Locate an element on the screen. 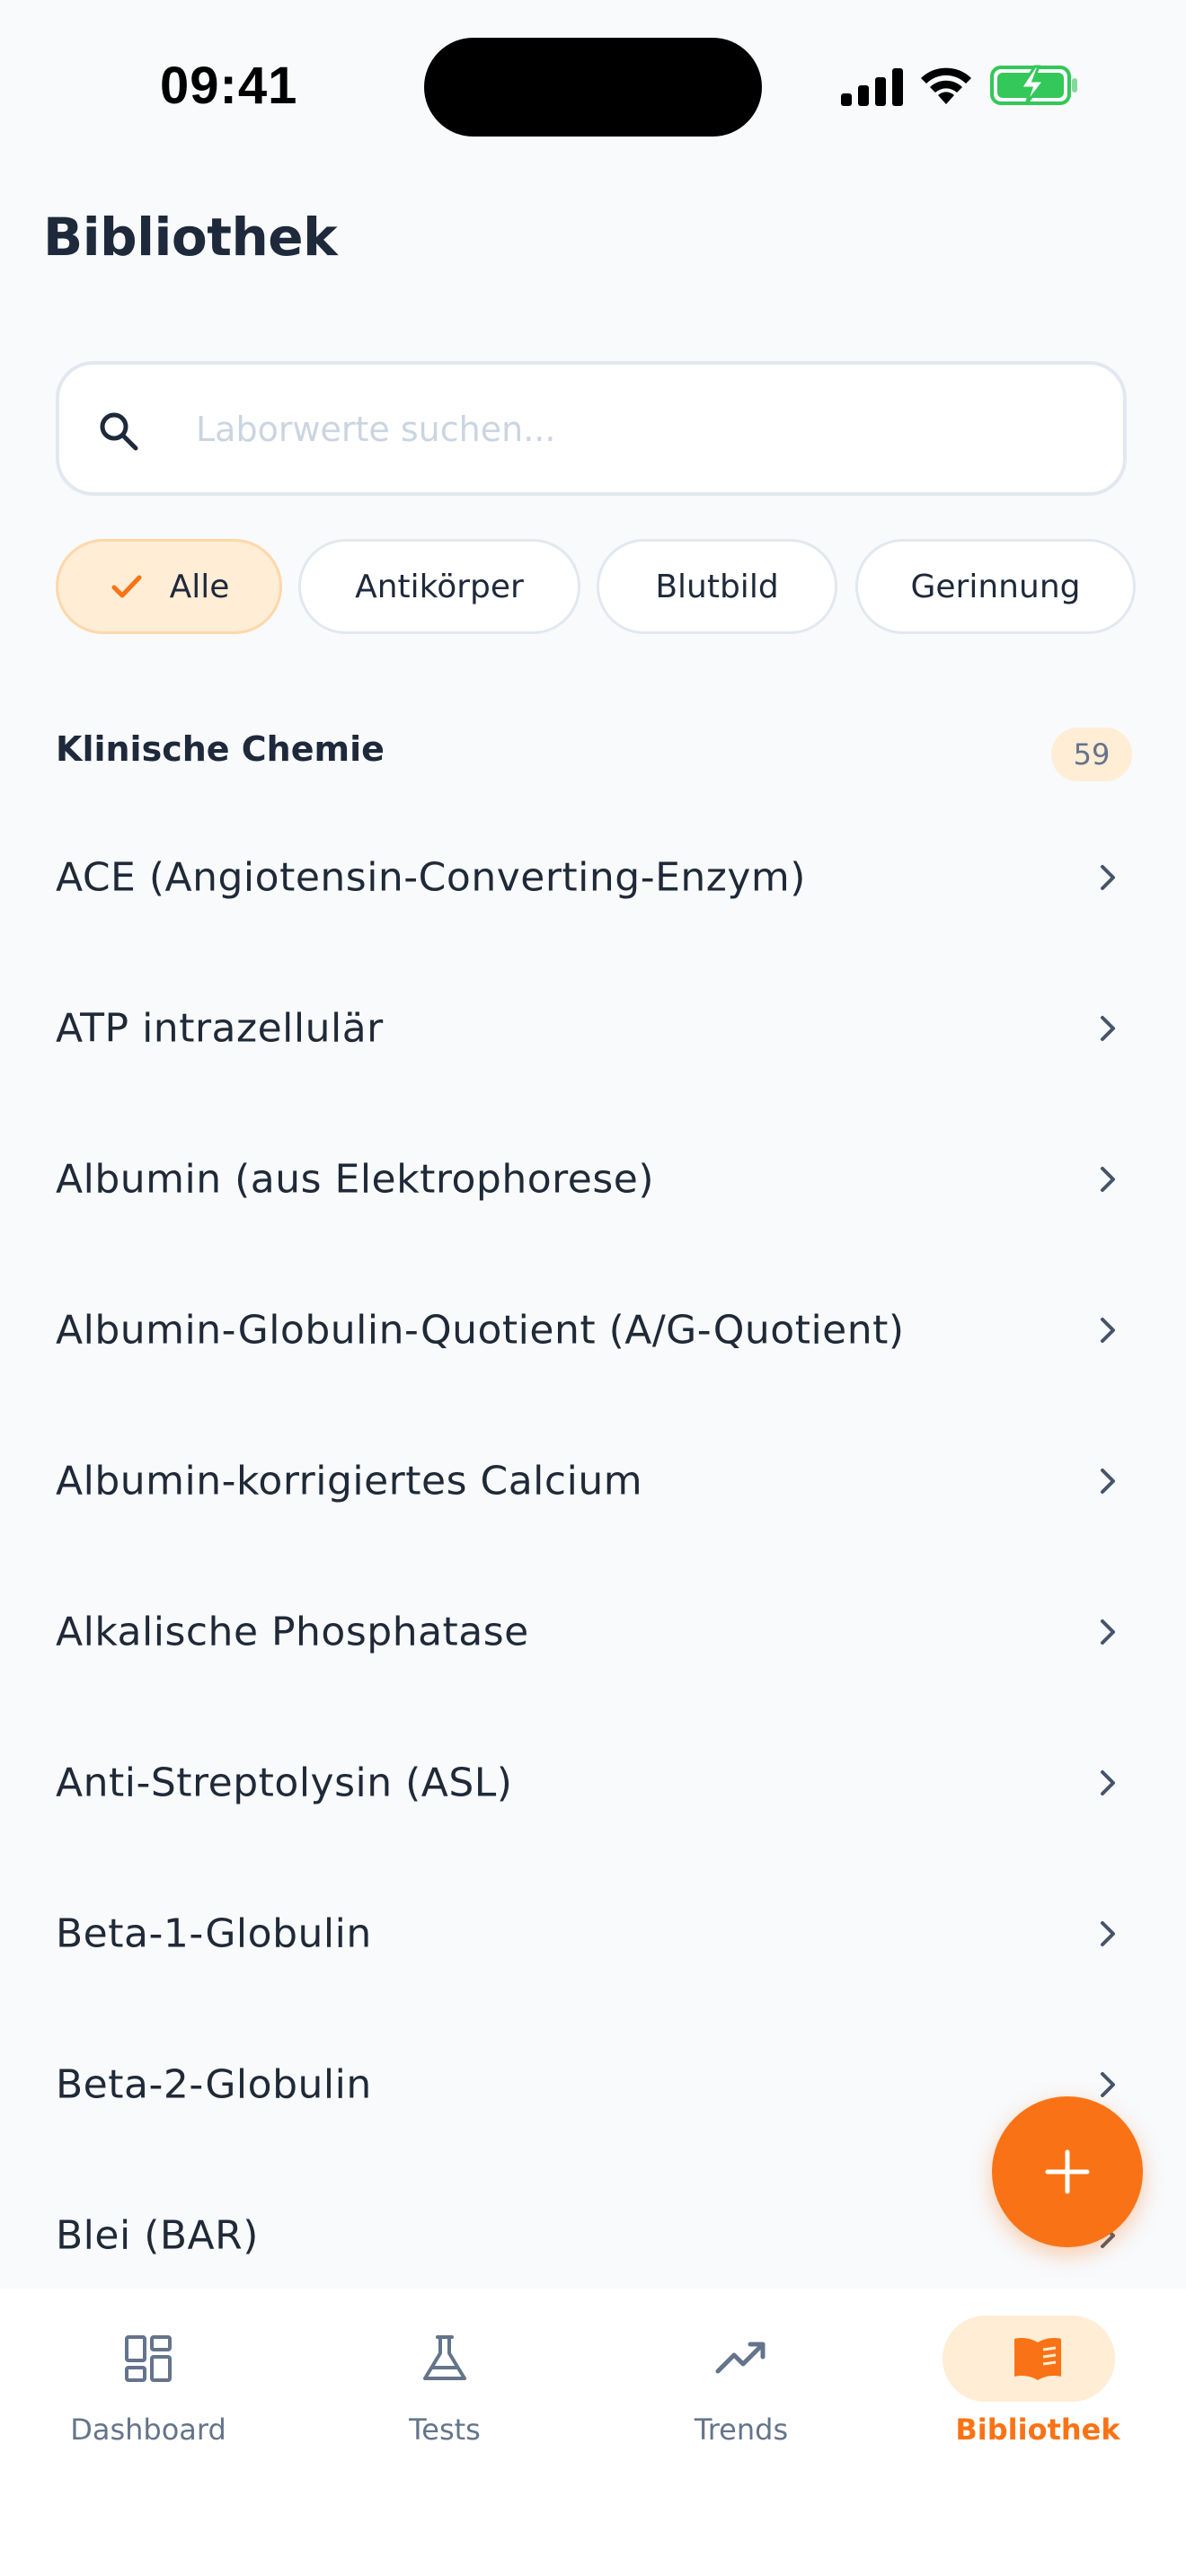 Image resolution: width=1186 pixels, height=2576 pixels. list-item: Albumin-korrigiertes Calcium is located at coordinates (593, 1481).